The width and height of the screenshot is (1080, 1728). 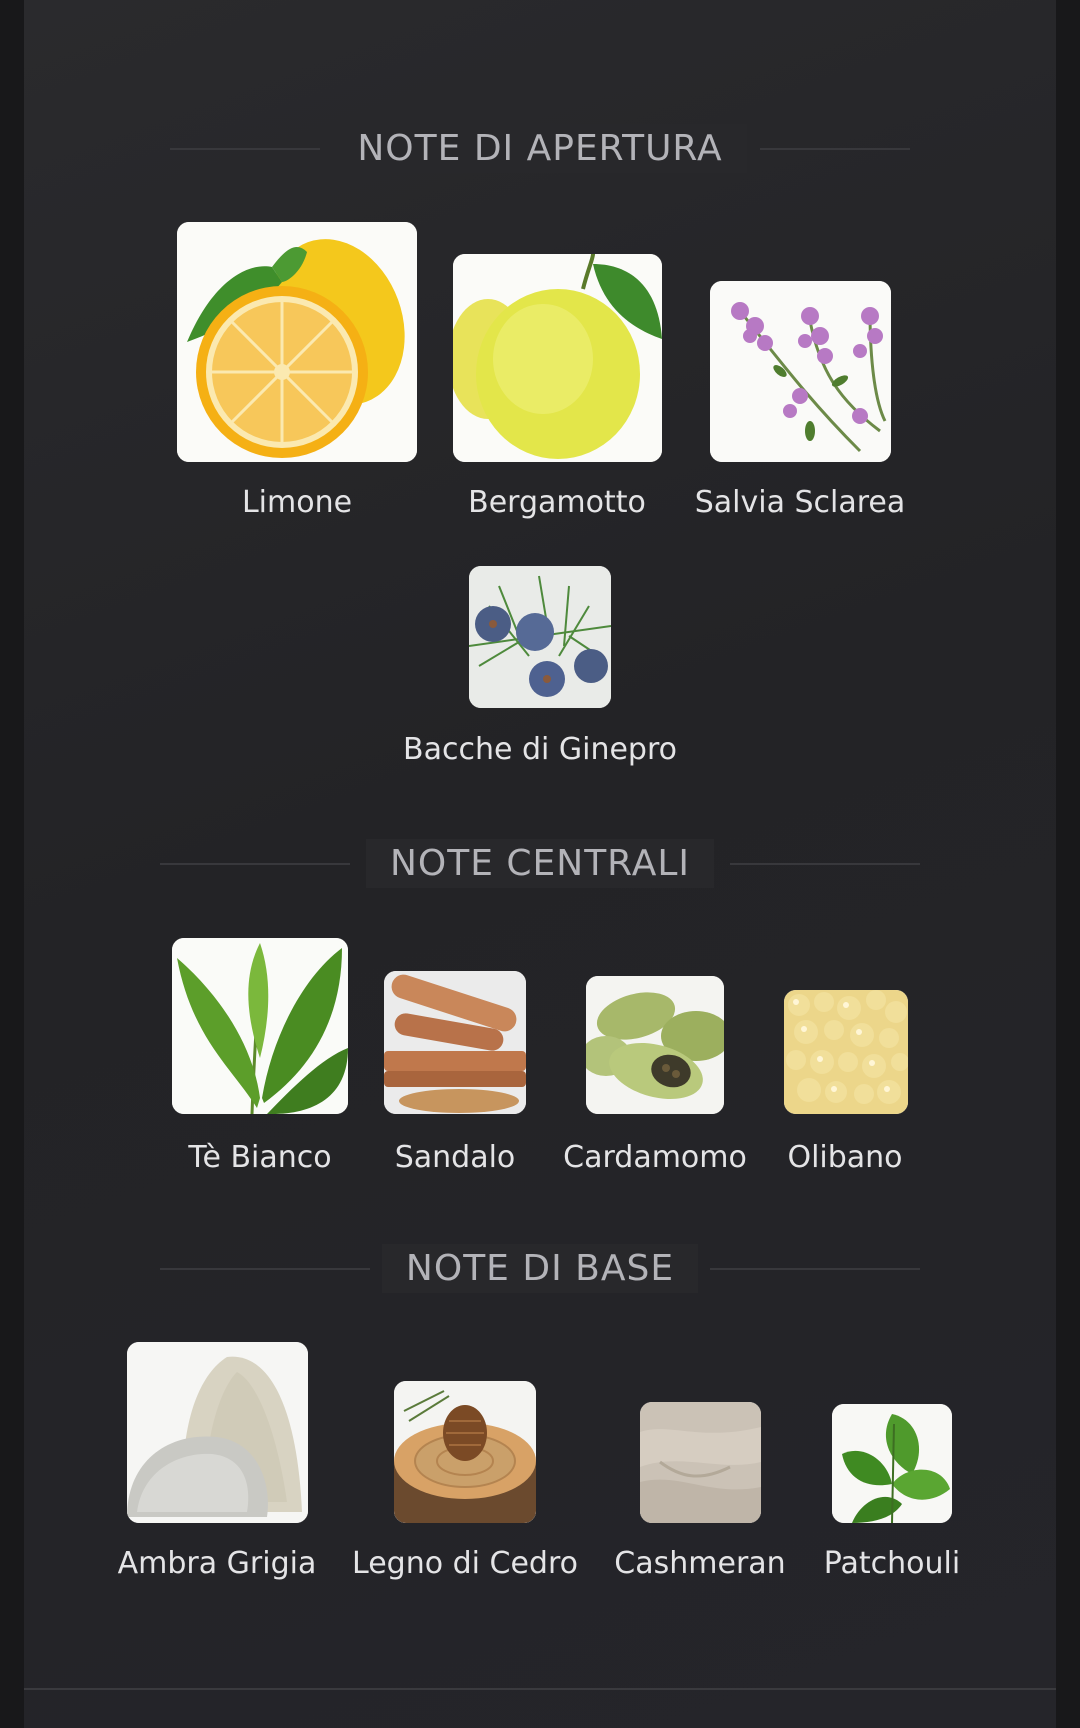 I want to click on cardamom-icon, so click(x=655, y=1045).